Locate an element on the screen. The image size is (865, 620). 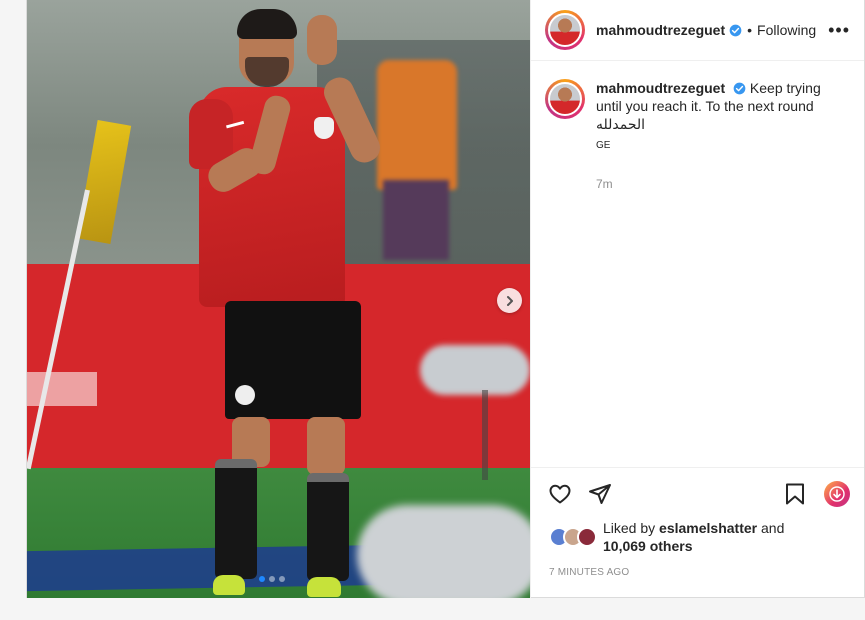
photo-steward-legs is located at coordinates (416, 220).